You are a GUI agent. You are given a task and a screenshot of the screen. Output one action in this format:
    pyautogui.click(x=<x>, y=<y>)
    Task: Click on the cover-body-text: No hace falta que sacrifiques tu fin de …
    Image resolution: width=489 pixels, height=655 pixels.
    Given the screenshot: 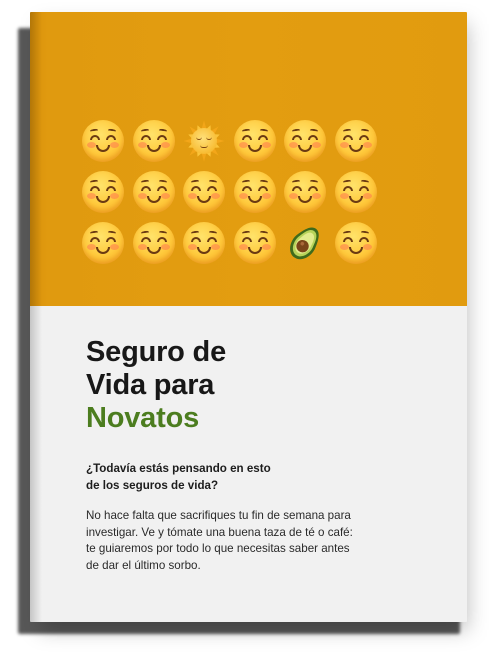 What is the action you would take?
    pyautogui.click(x=251, y=541)
    